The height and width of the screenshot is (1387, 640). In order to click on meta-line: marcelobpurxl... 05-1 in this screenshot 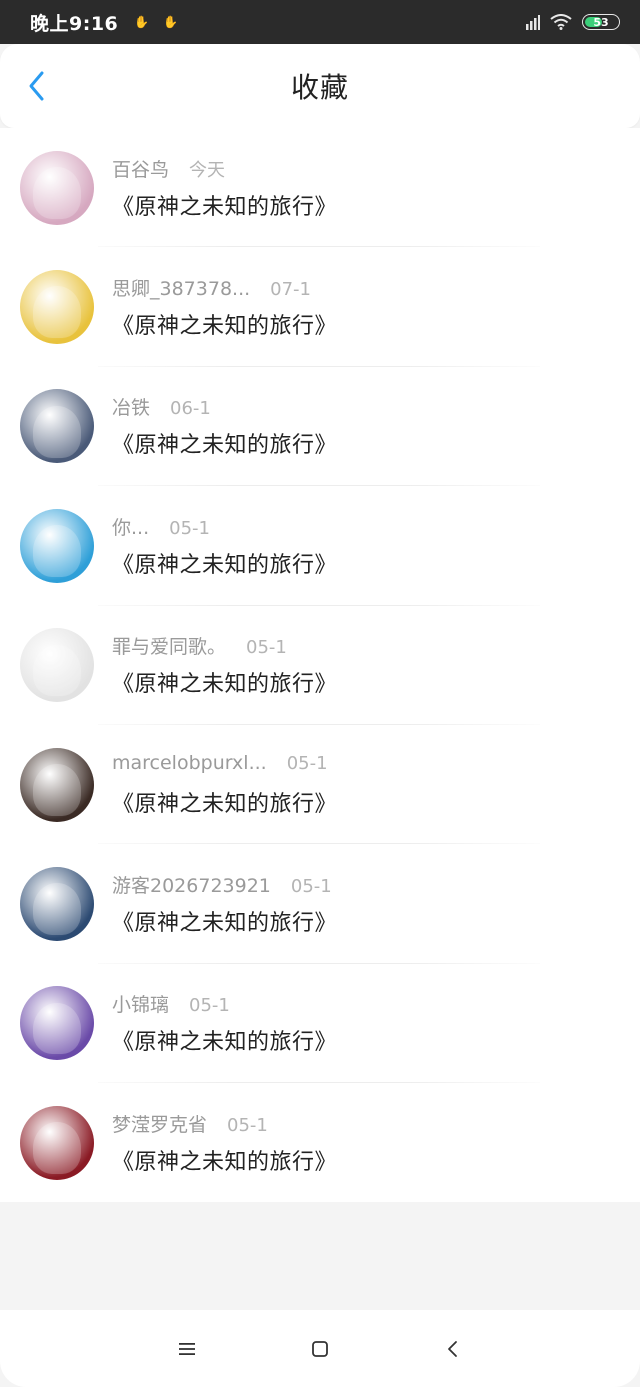, I will do `click(224, 767)`.